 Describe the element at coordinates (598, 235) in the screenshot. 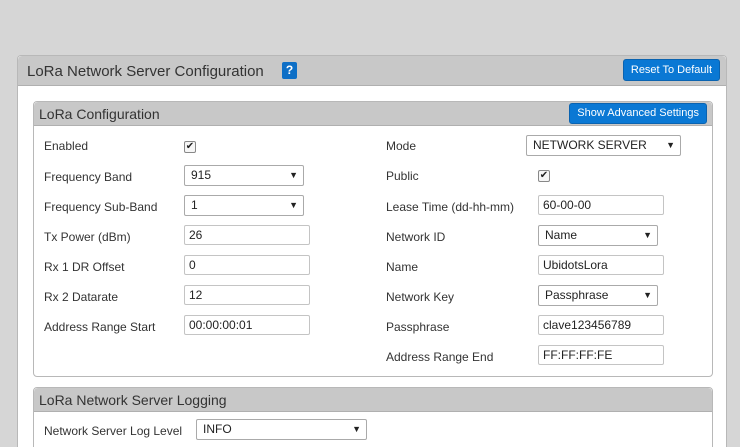

I see `network-id-select: Name ▼` at that location.